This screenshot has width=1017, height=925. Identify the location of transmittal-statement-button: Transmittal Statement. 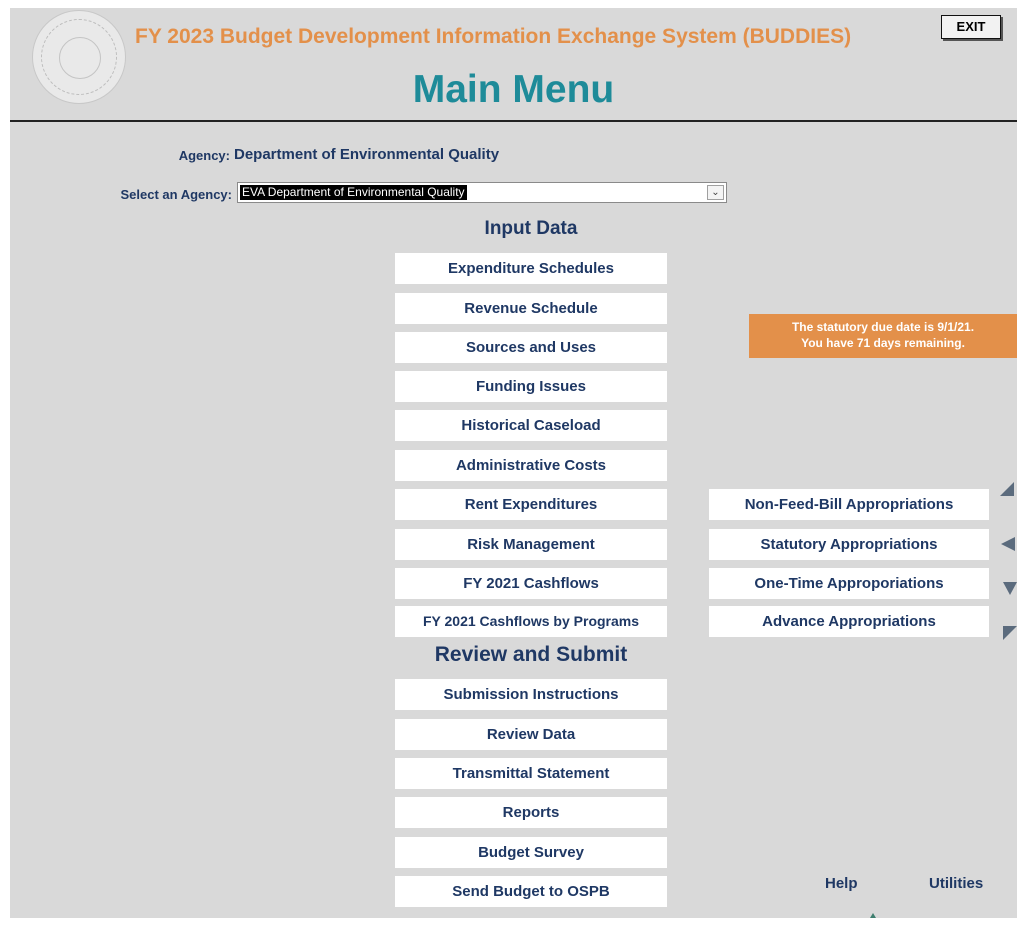
(531, 773).